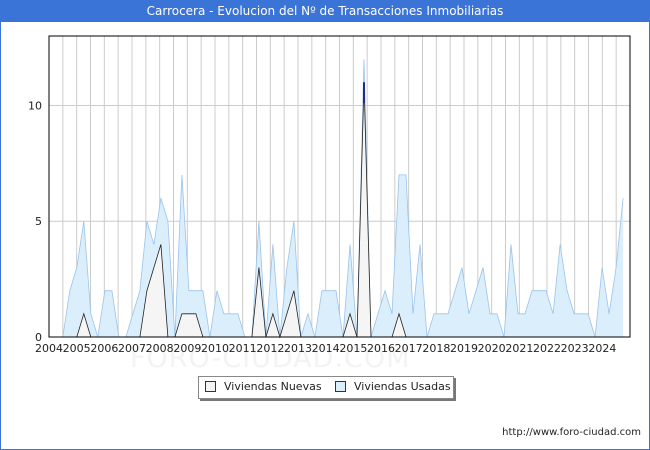 The image size is (650, 450). I want to click on x-tick-label: 2009, so click(187, 348).